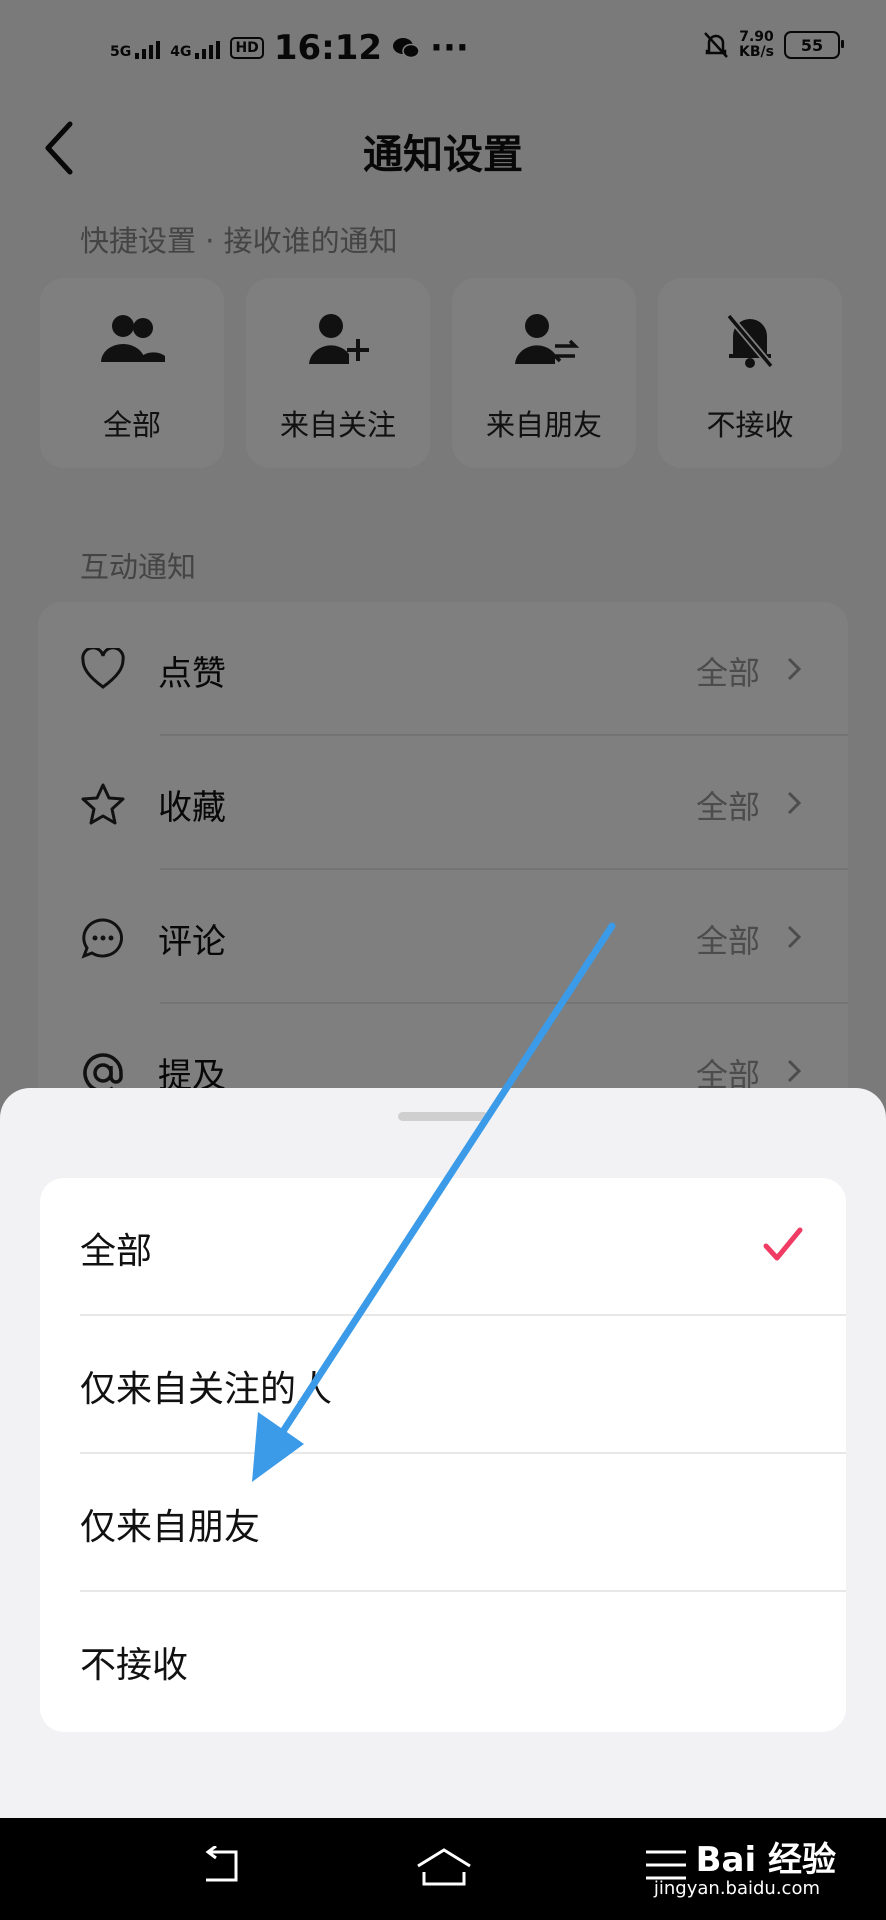 This screenshot has height=1920, width=886. I want to click on back-nav-icon, so click(221, 1866).